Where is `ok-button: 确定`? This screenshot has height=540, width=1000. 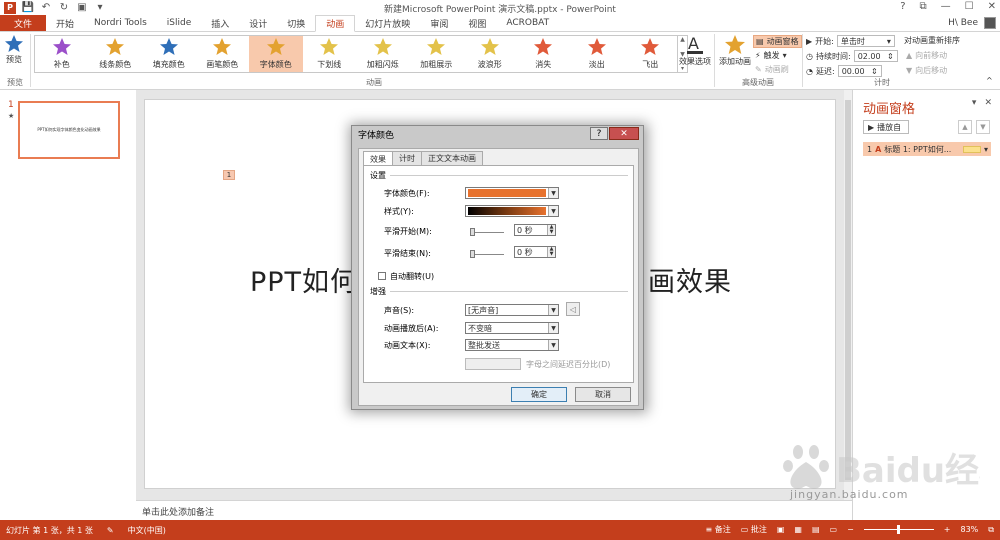
ok-button: 确定 is located at coordinates (539, 394).